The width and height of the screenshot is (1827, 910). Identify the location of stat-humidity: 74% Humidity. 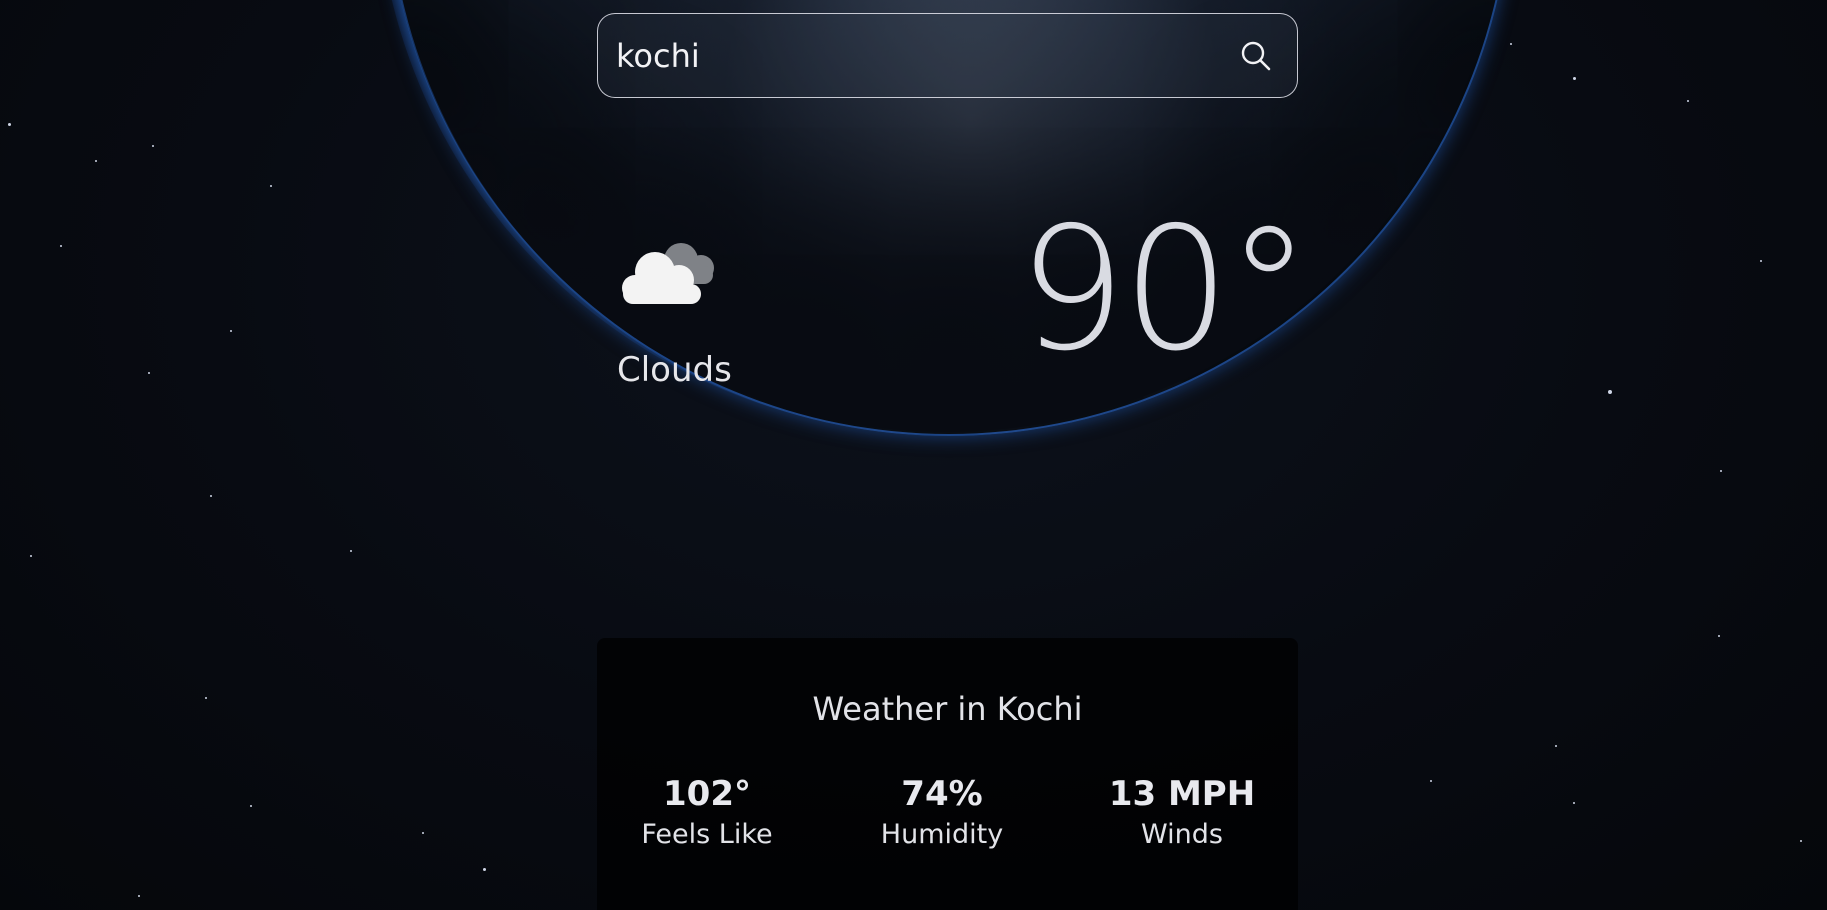
(942, 812).